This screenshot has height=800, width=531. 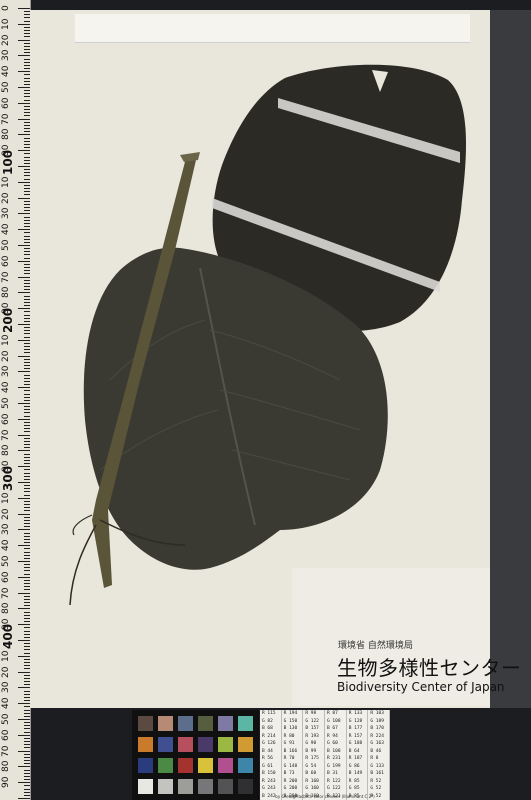 What do you see at coordinates (379, 766) in the screenshot?
I see `color-table-cell: G 133` at bounding box center [379, 766].